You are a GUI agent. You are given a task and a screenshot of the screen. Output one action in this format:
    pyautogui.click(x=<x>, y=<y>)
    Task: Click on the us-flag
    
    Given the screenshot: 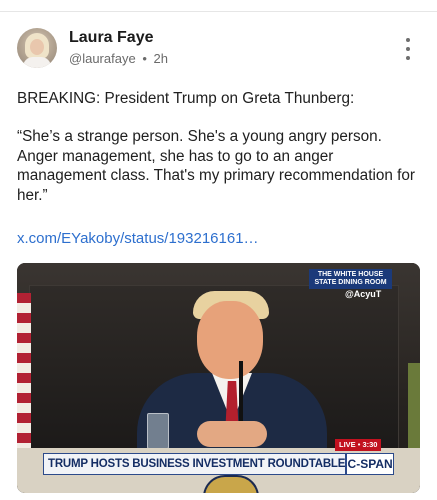 What is the action you would take?
    pyautogui.click(x=24, y=378)
    